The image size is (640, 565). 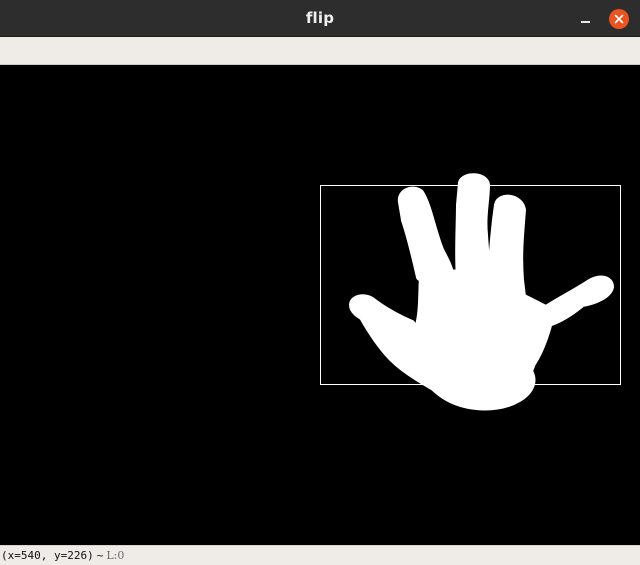 I want to click on title-bar: flip, so click(x=320, y=18).